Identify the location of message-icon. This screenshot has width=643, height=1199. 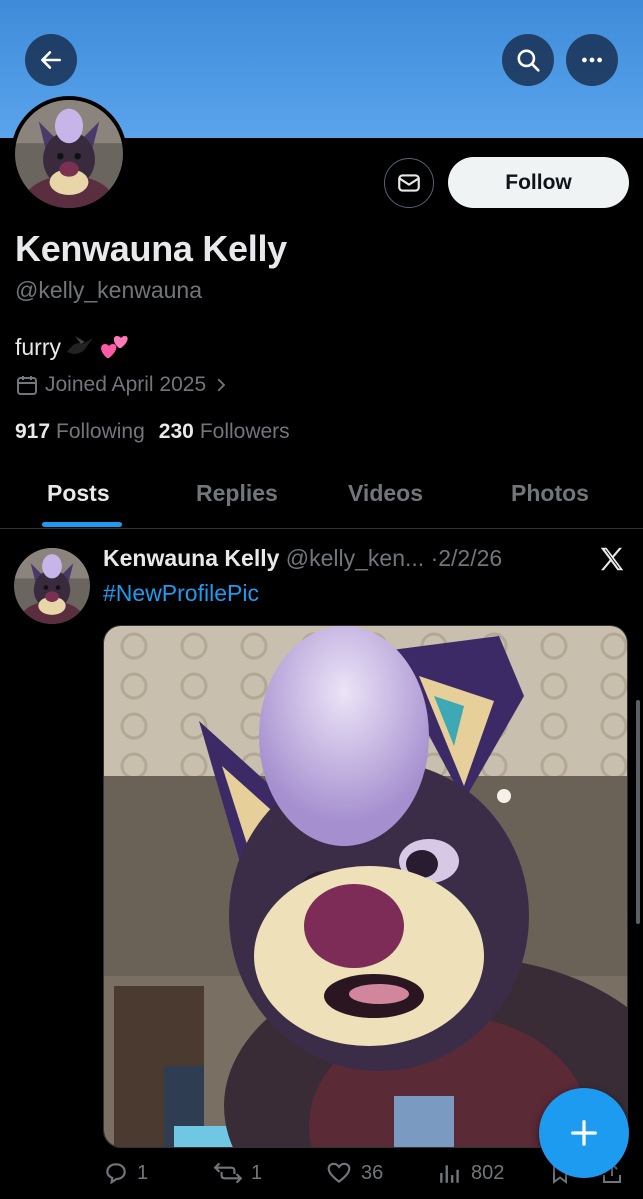
(409, 183).